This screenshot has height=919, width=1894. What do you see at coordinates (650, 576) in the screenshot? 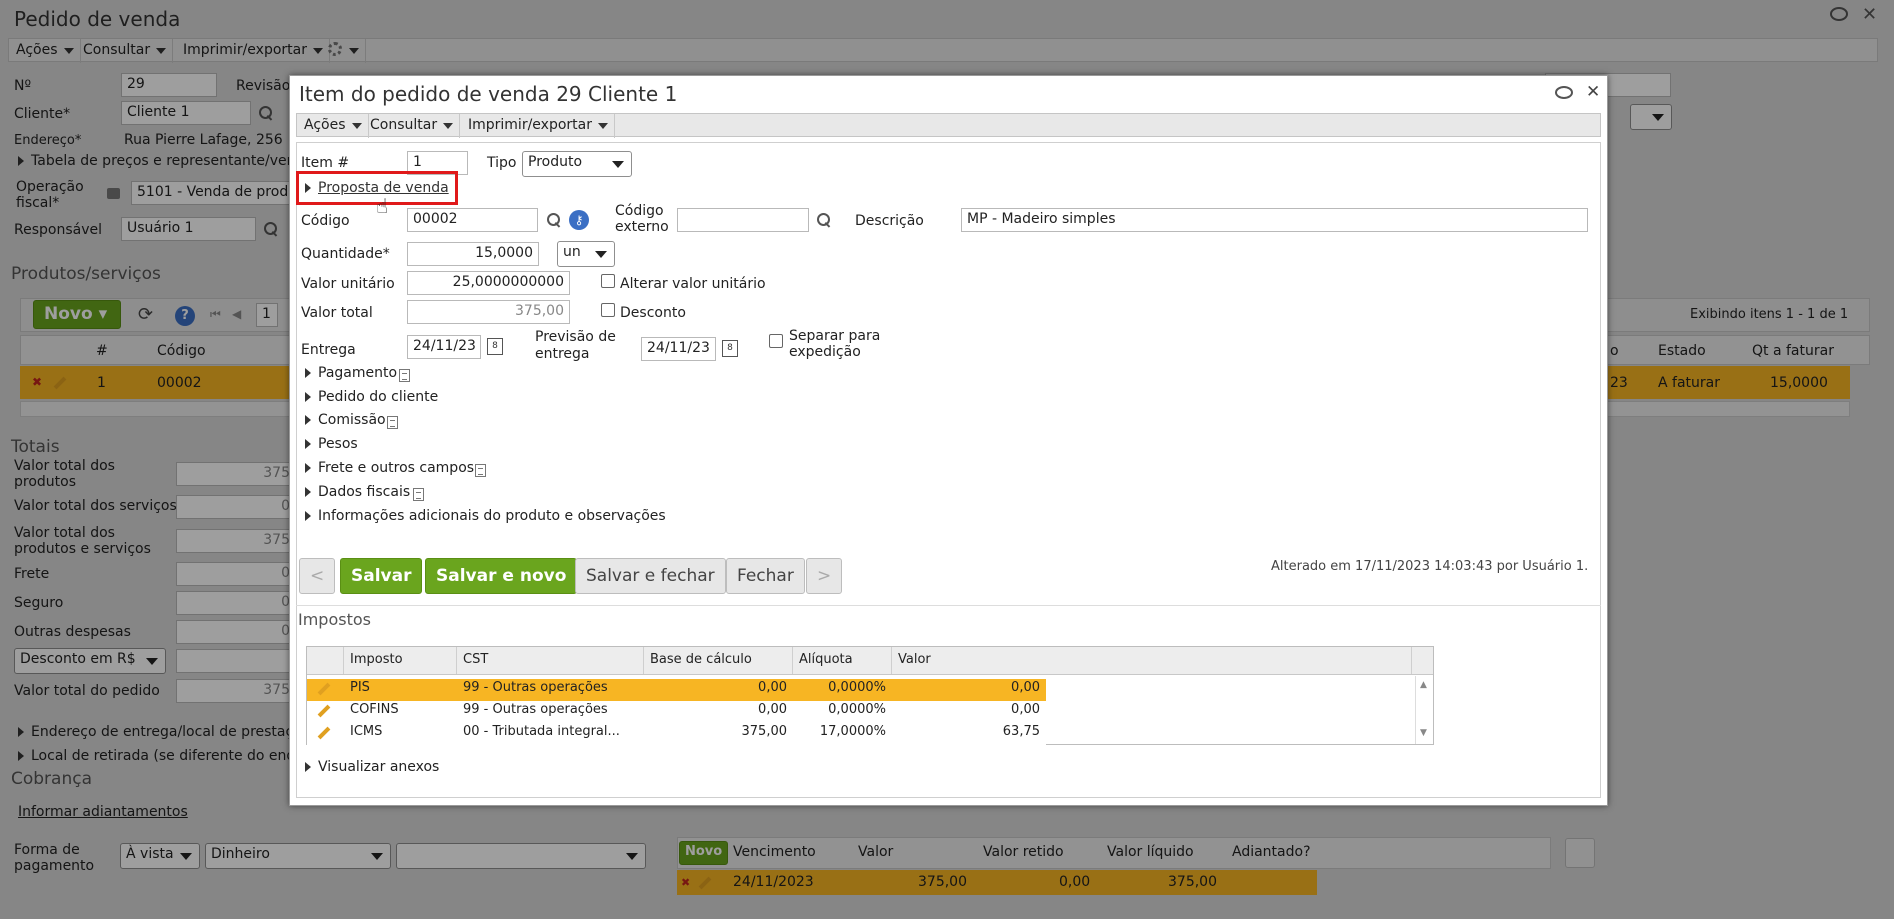
I see `salvar-e-fechar-button: Salvar e fechar` at bounding box center [650, 576].